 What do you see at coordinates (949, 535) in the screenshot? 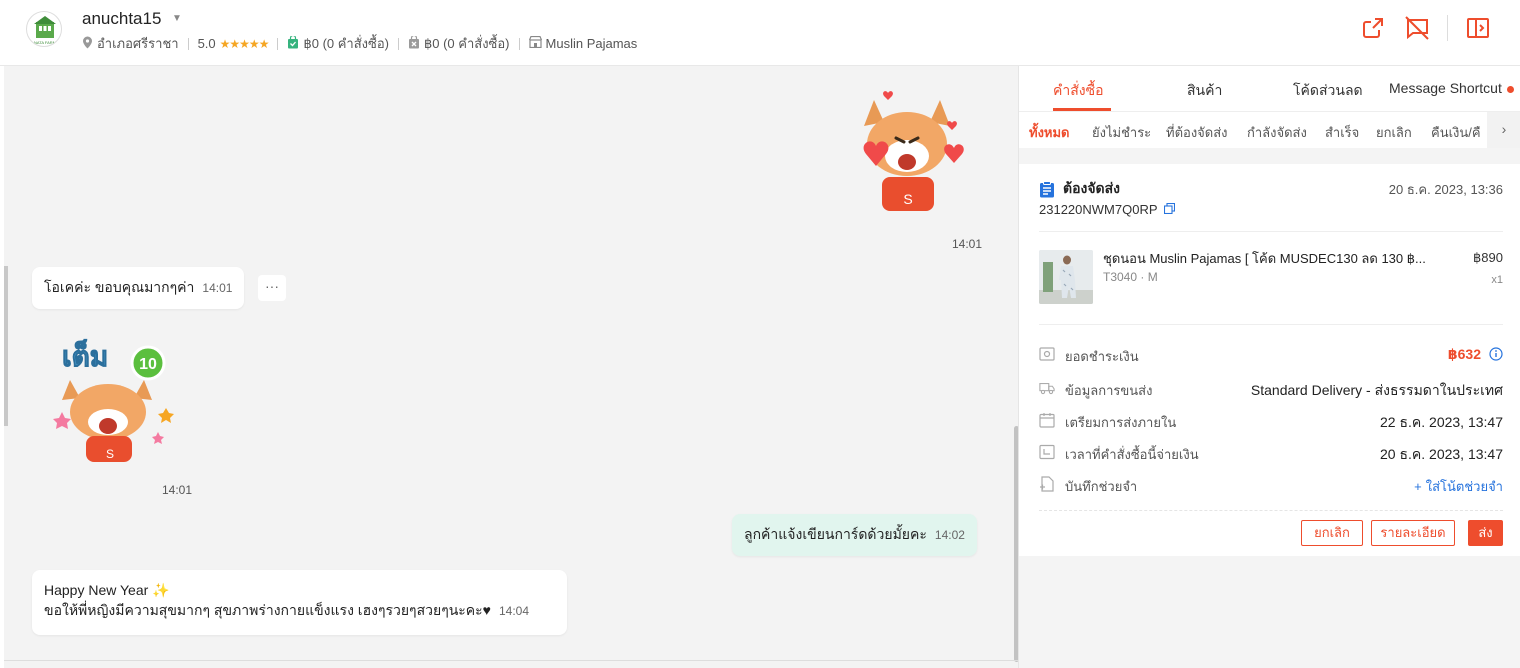
I see `message-time: 14:02` at bounding box center [949, 535].